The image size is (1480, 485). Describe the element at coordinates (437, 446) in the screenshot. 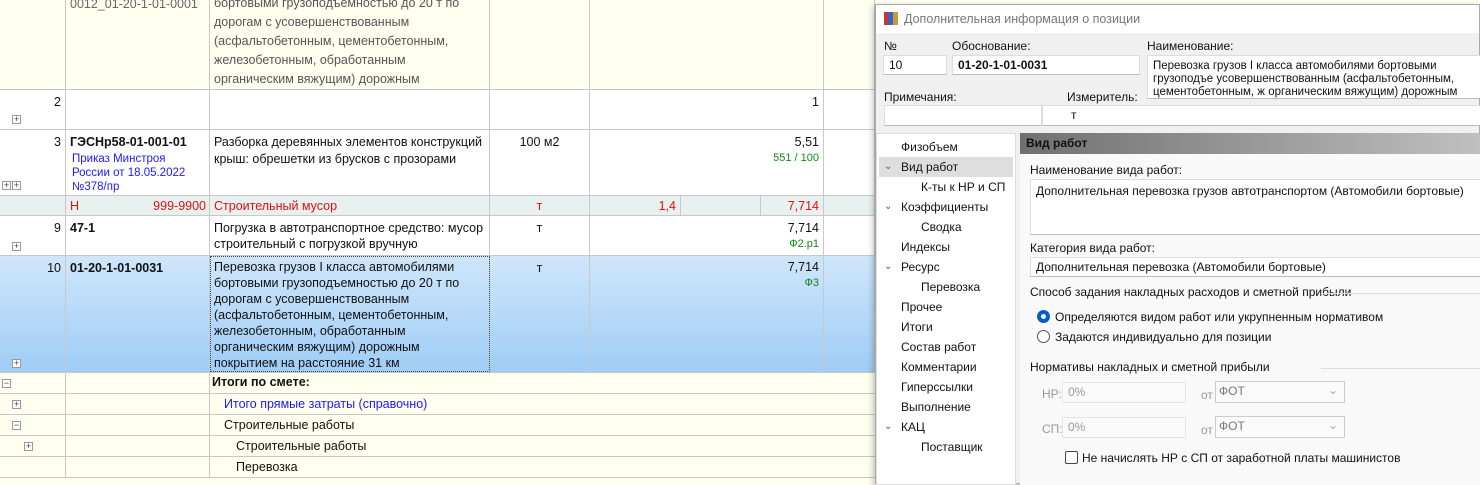

I see `totals-row: Строительные работы +` at that location.